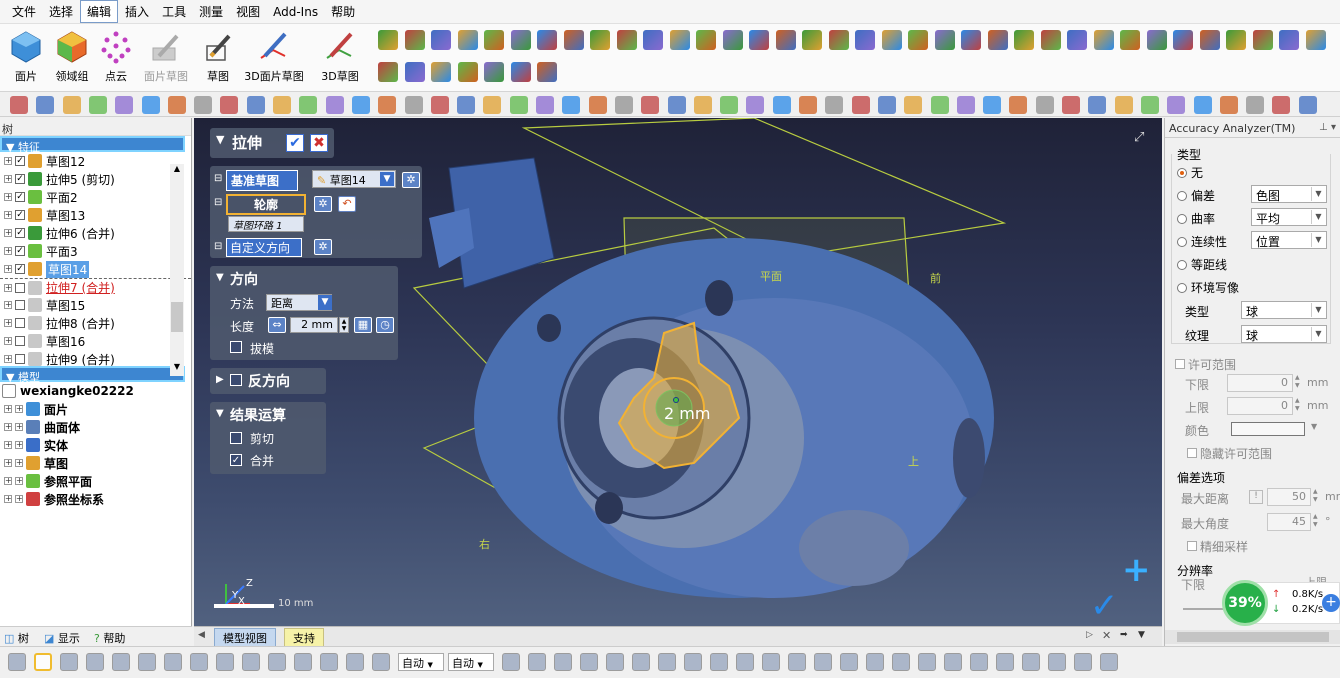 Image resolution: width=1340 pixels, height=678 pixels. Describe the element at coordinates (176, 105) in the screenshot. I see `undo-icon` at that location.